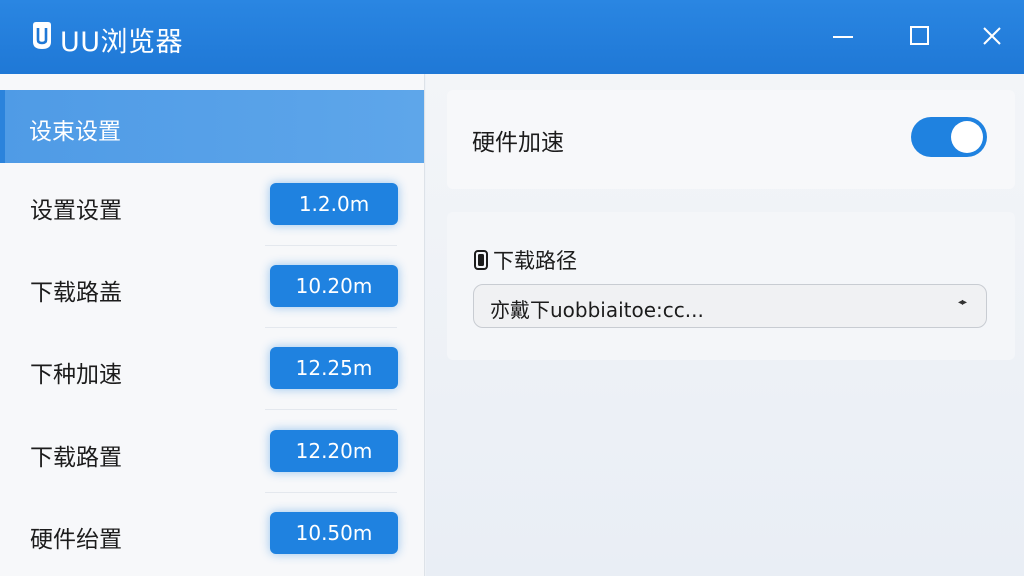 Image resolution: width=1024 pixels, height=576 pixels. What do you see at coordinates (962, 302) in the screenshot?
I see `select-arrows-icon: ◂▸` at bounding box center [962, 302].